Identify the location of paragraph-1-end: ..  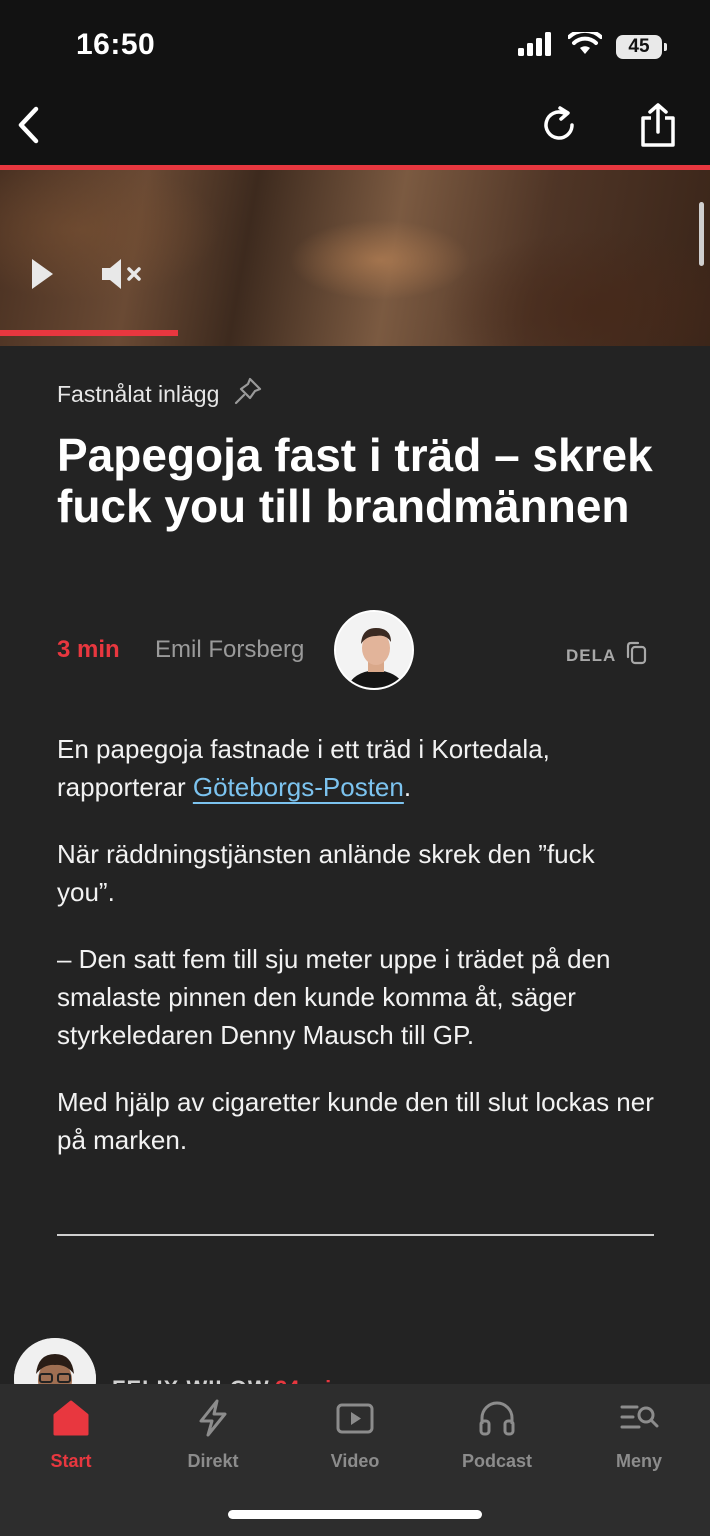
(407, 787).